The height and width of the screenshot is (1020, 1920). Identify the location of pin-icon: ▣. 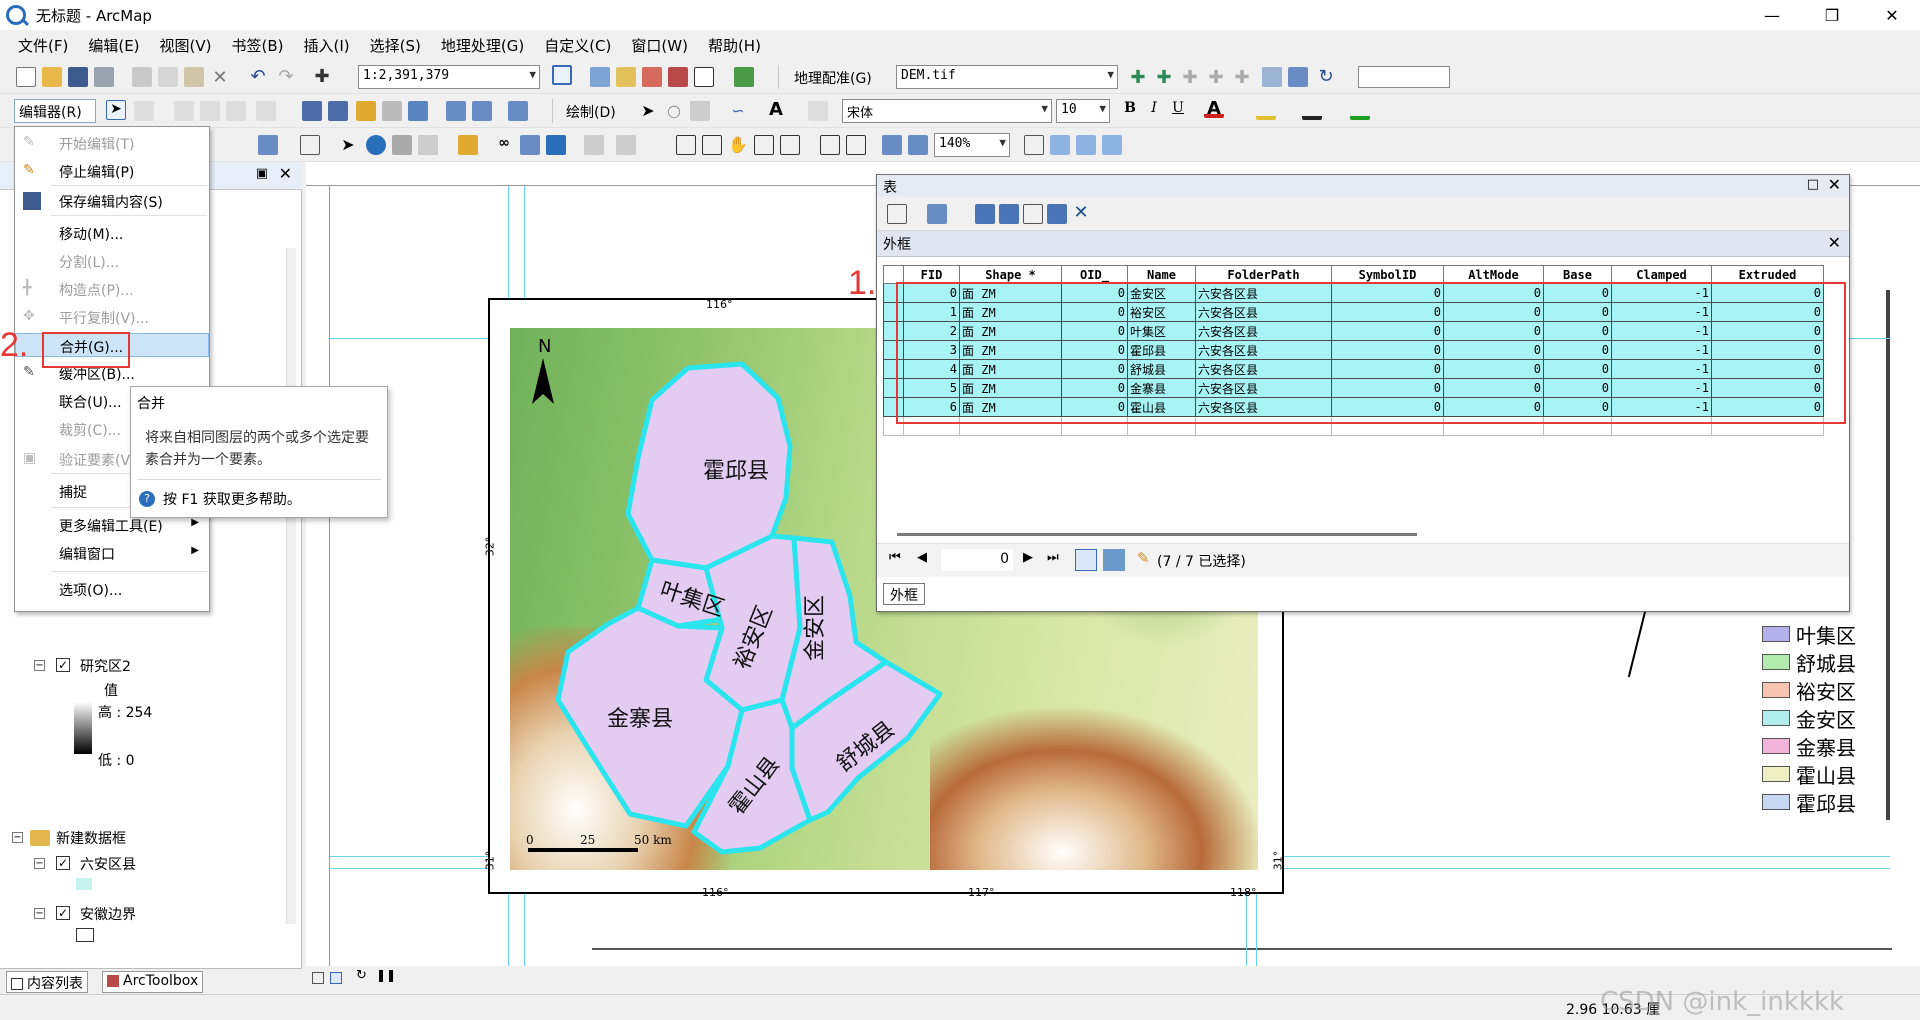
(262, 173).